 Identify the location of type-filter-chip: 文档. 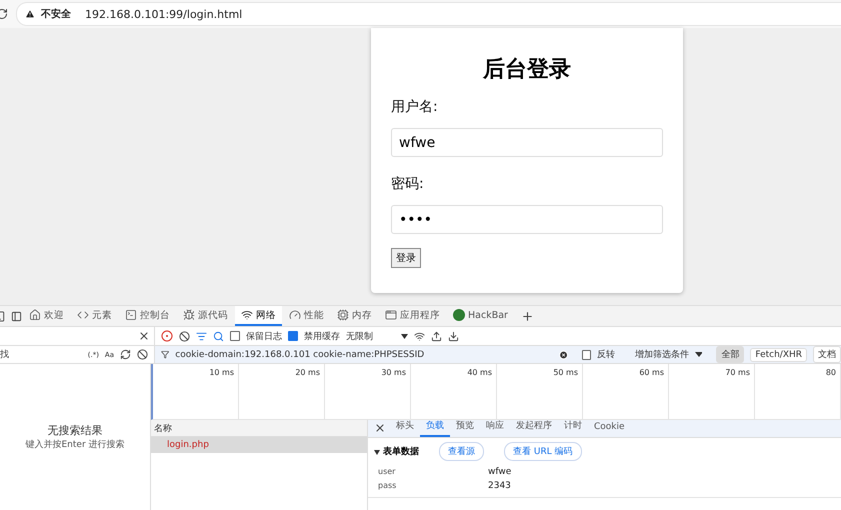
(827, 354).